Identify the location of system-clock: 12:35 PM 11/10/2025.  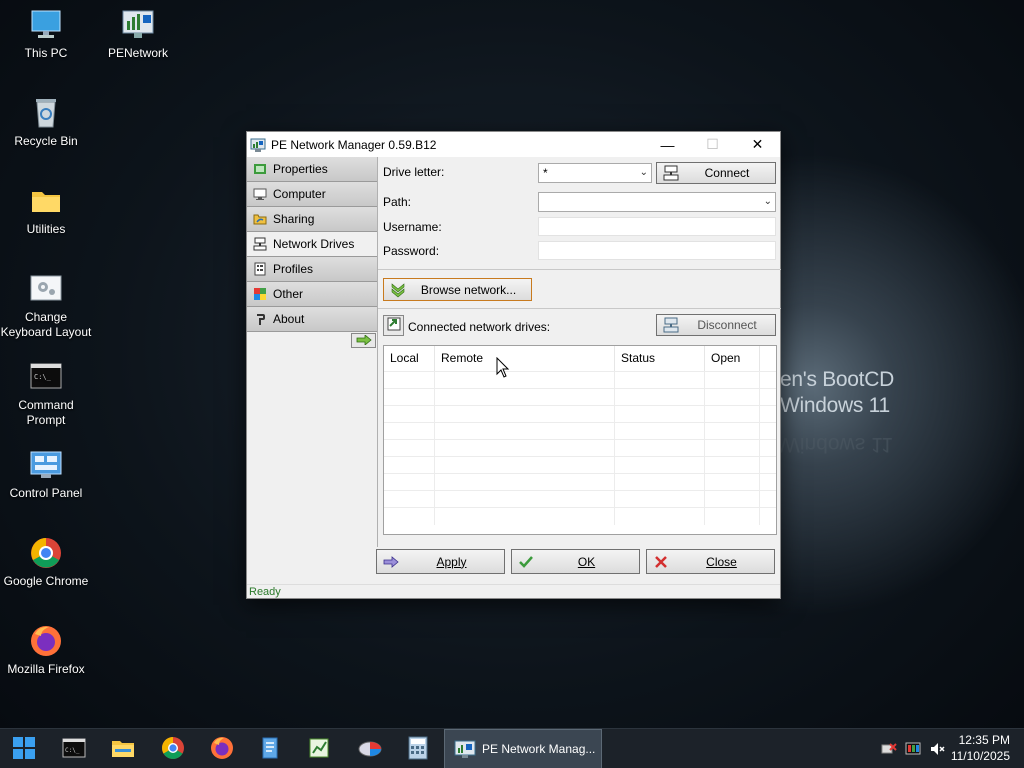
(980, 748).